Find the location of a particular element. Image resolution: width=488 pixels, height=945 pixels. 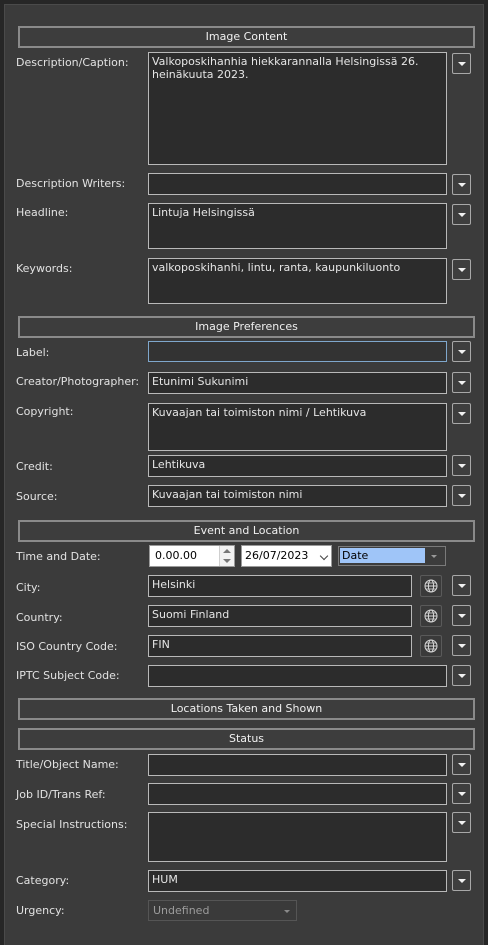

city-label: City: is located at coordinates (28, 587).